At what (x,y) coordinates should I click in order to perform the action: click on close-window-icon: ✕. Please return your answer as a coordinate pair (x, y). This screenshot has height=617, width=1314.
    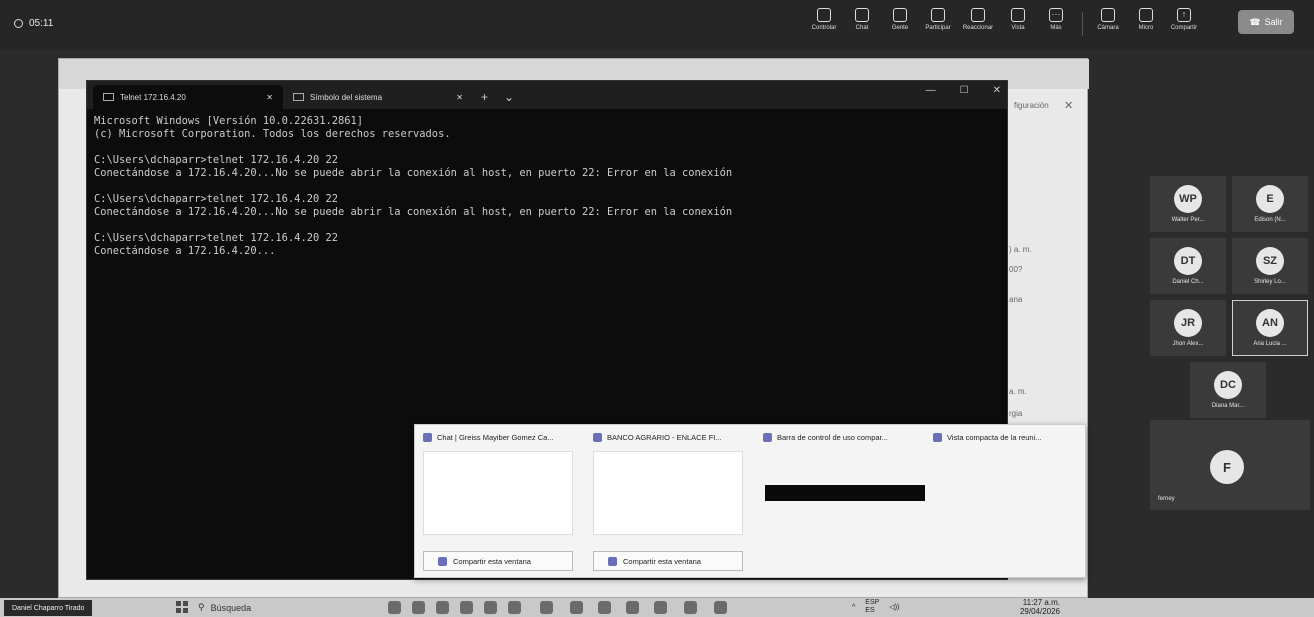
    Looking at the image, I should click on (997, 90).